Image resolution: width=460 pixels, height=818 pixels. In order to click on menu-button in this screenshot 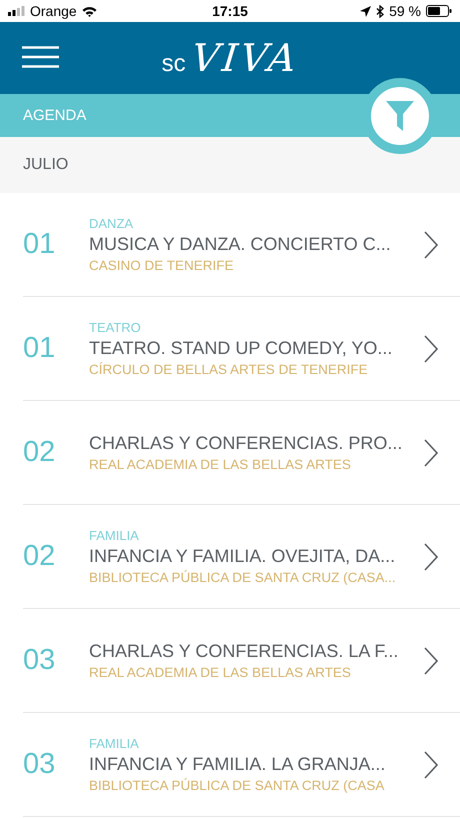, I will do `click(40, 57)`.